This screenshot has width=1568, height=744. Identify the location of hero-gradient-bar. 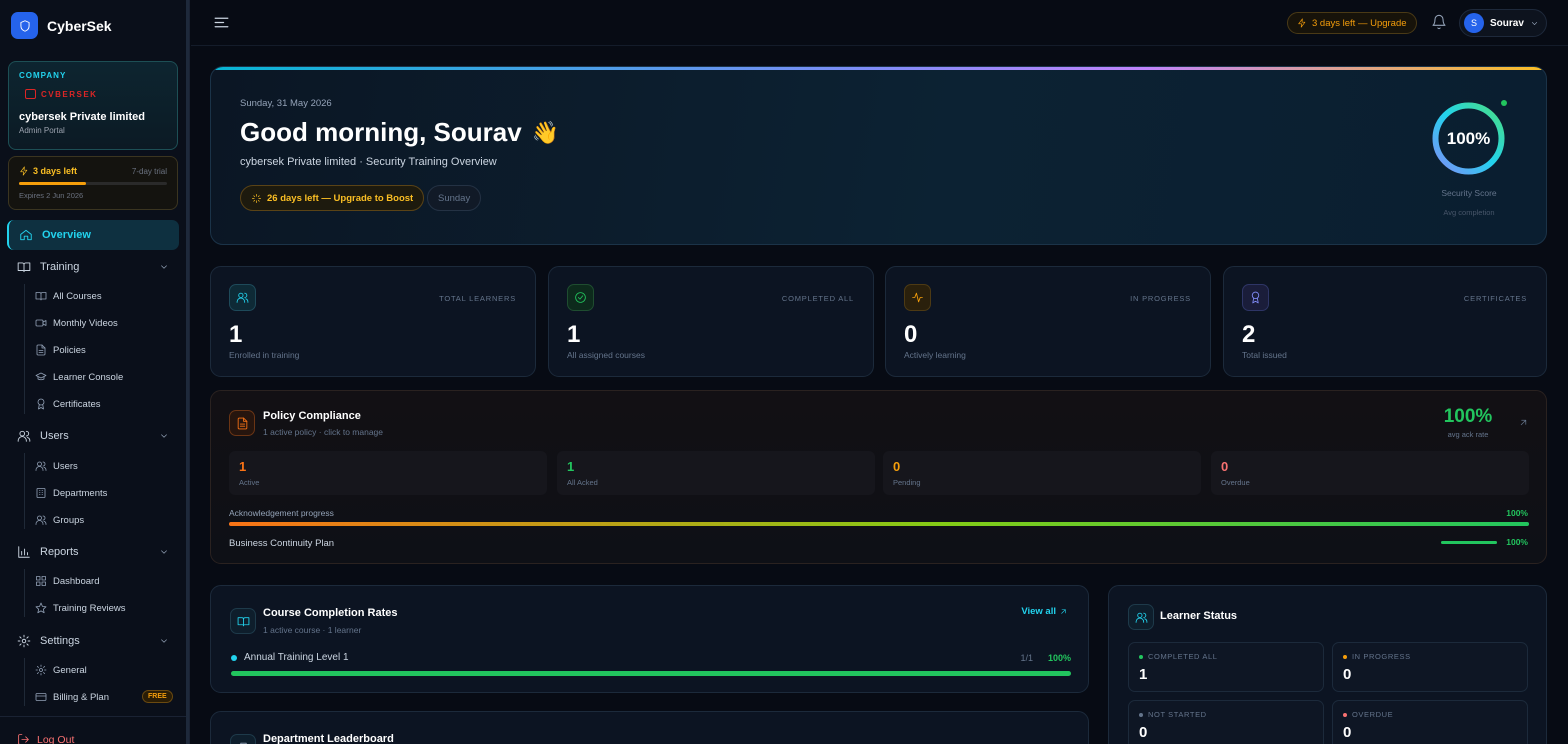
(878, 68).